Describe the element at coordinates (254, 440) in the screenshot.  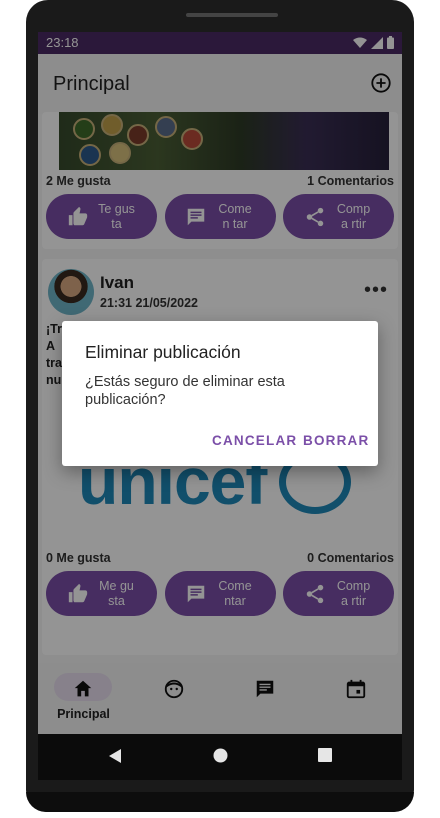
I see `cancel-button: CANCELAR` at that location.